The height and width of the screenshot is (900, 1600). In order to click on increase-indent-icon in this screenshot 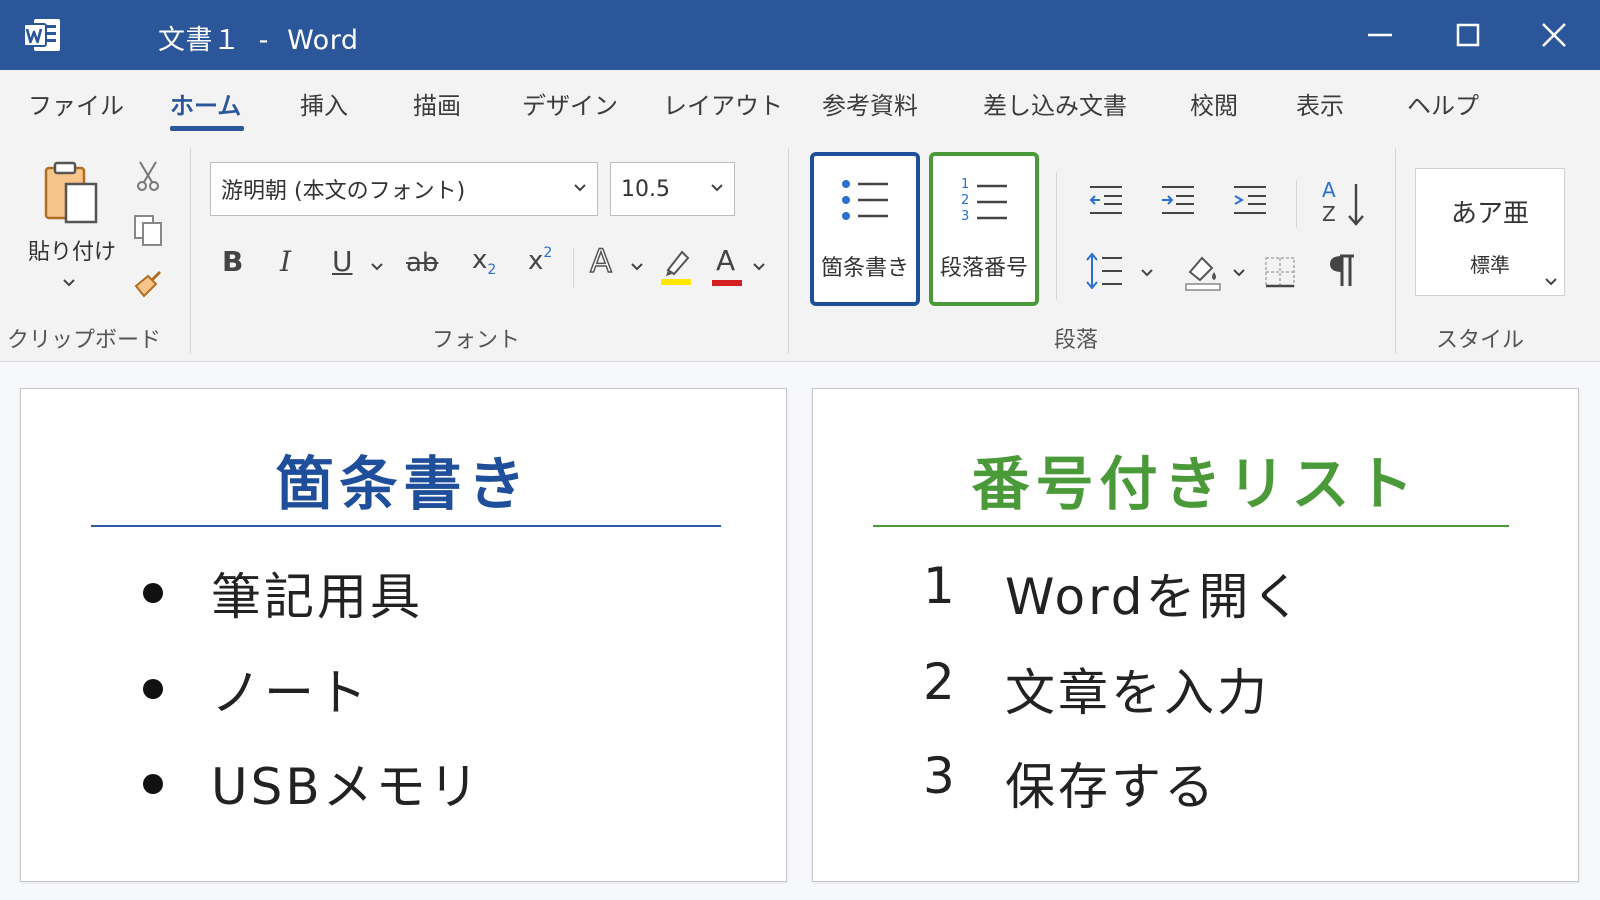, I will do `click(1178, 200)`.